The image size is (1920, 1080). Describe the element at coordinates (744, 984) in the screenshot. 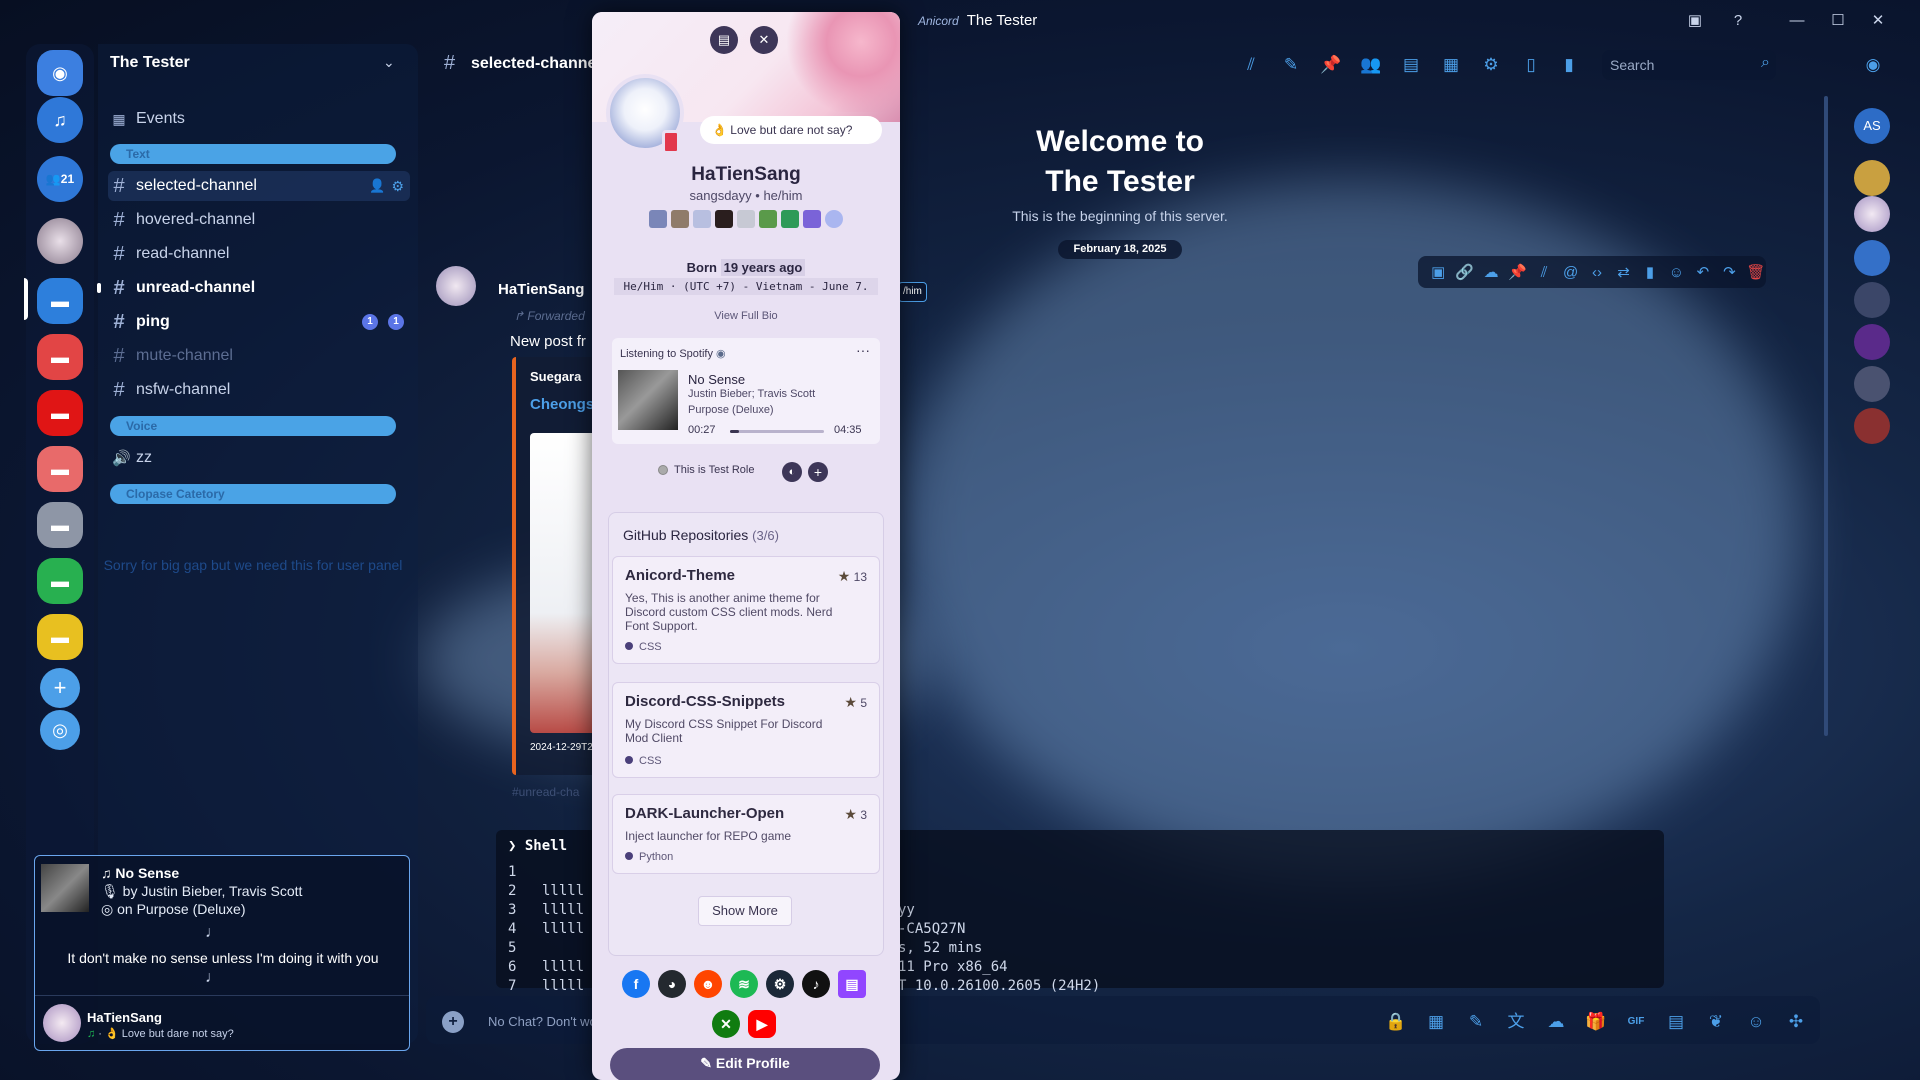

I see `spotify-icon: ≋` at that location.